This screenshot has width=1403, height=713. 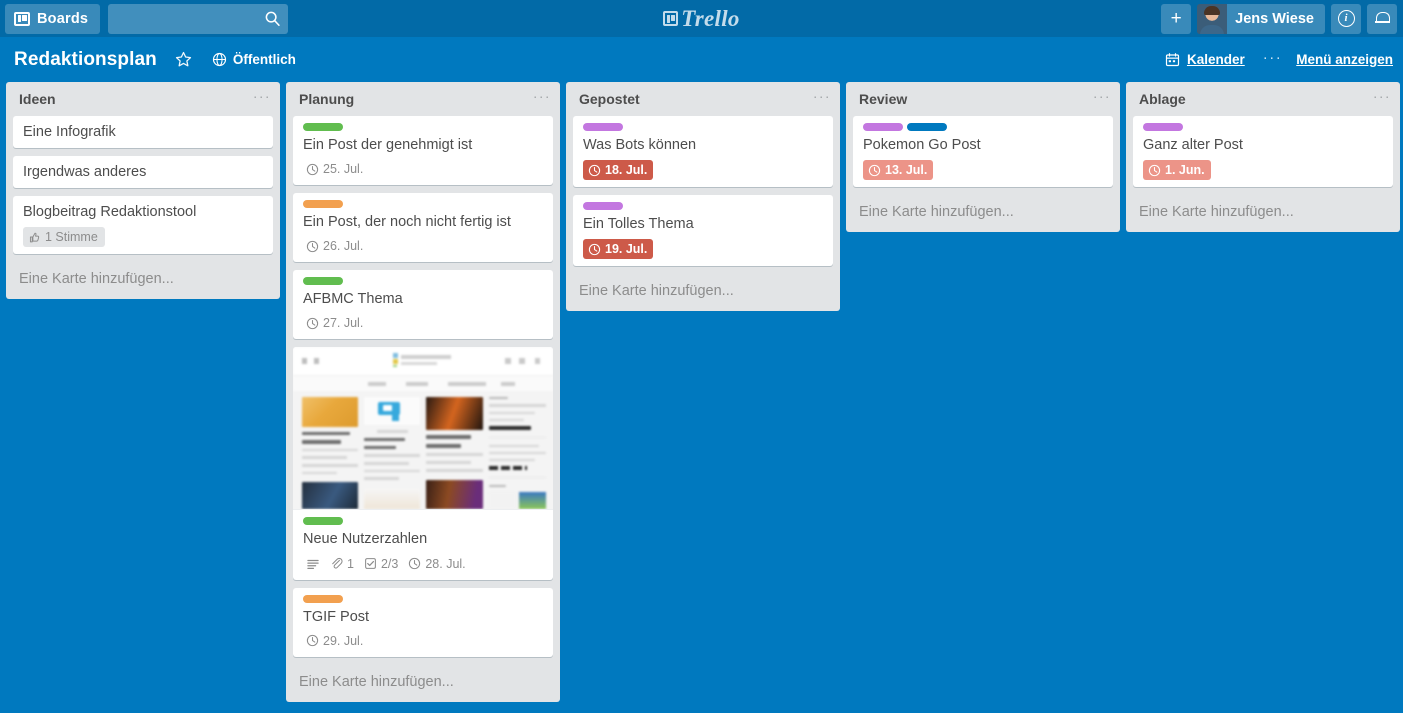 I want to click on list-header: Ablage ···, so click(x=1263, y=99).